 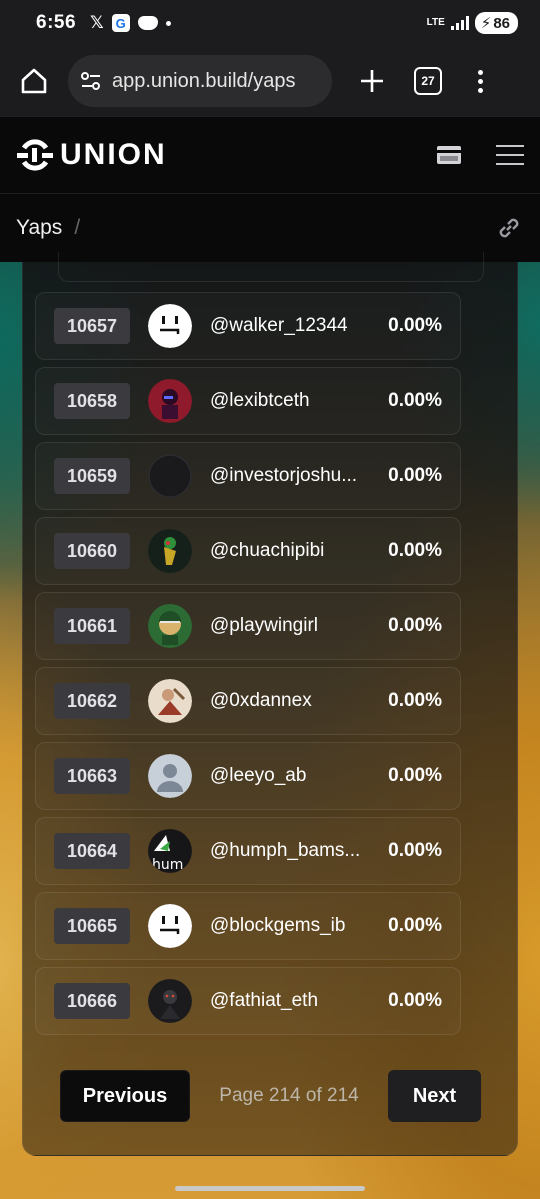 What do you see at coordinates (289, 626) in the screenshot?
I see `user-handle: @playwingirl` at bounding box center [289, 626].